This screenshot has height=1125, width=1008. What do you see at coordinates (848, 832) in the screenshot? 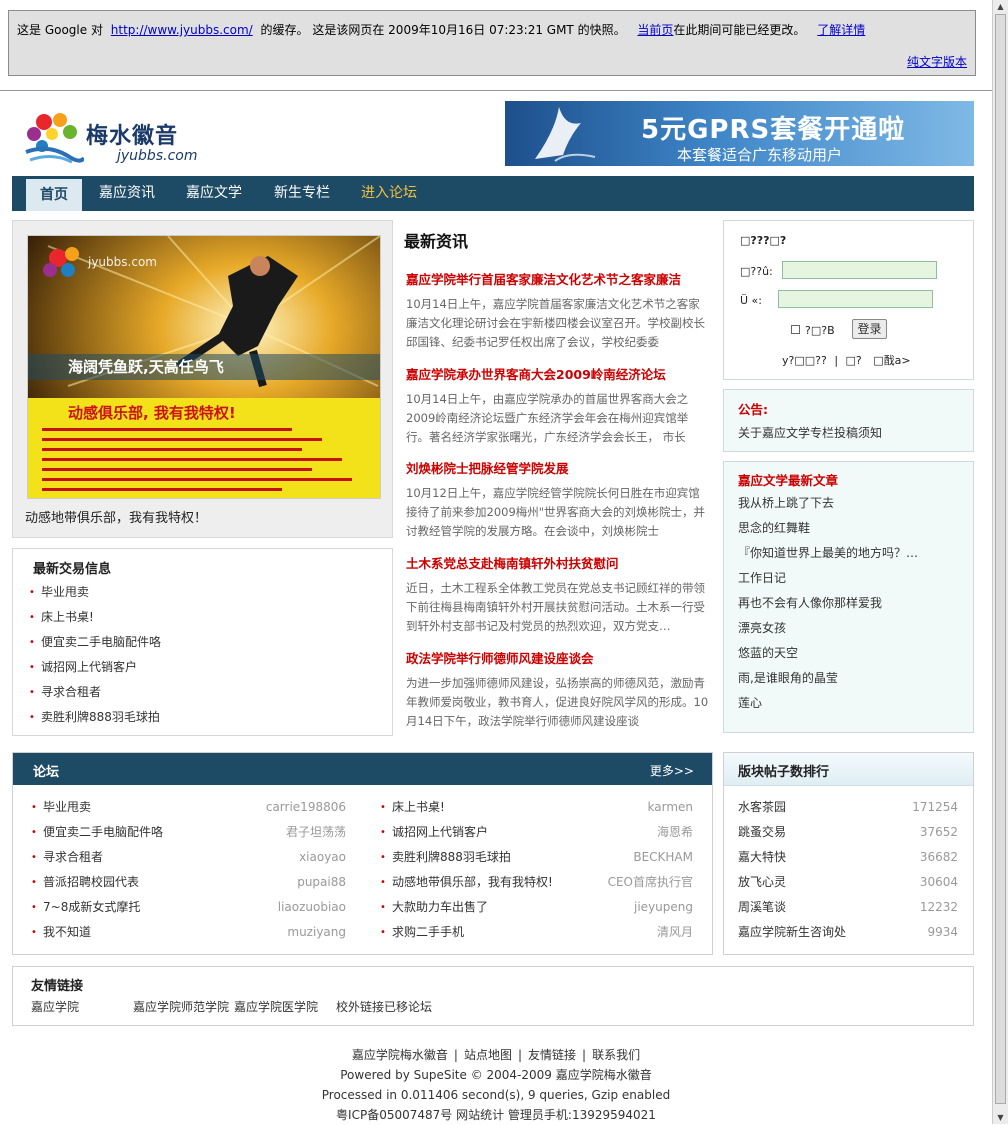
I see `ranking-row: 跳蚤交易 37652` at bounding box center [848, 832].